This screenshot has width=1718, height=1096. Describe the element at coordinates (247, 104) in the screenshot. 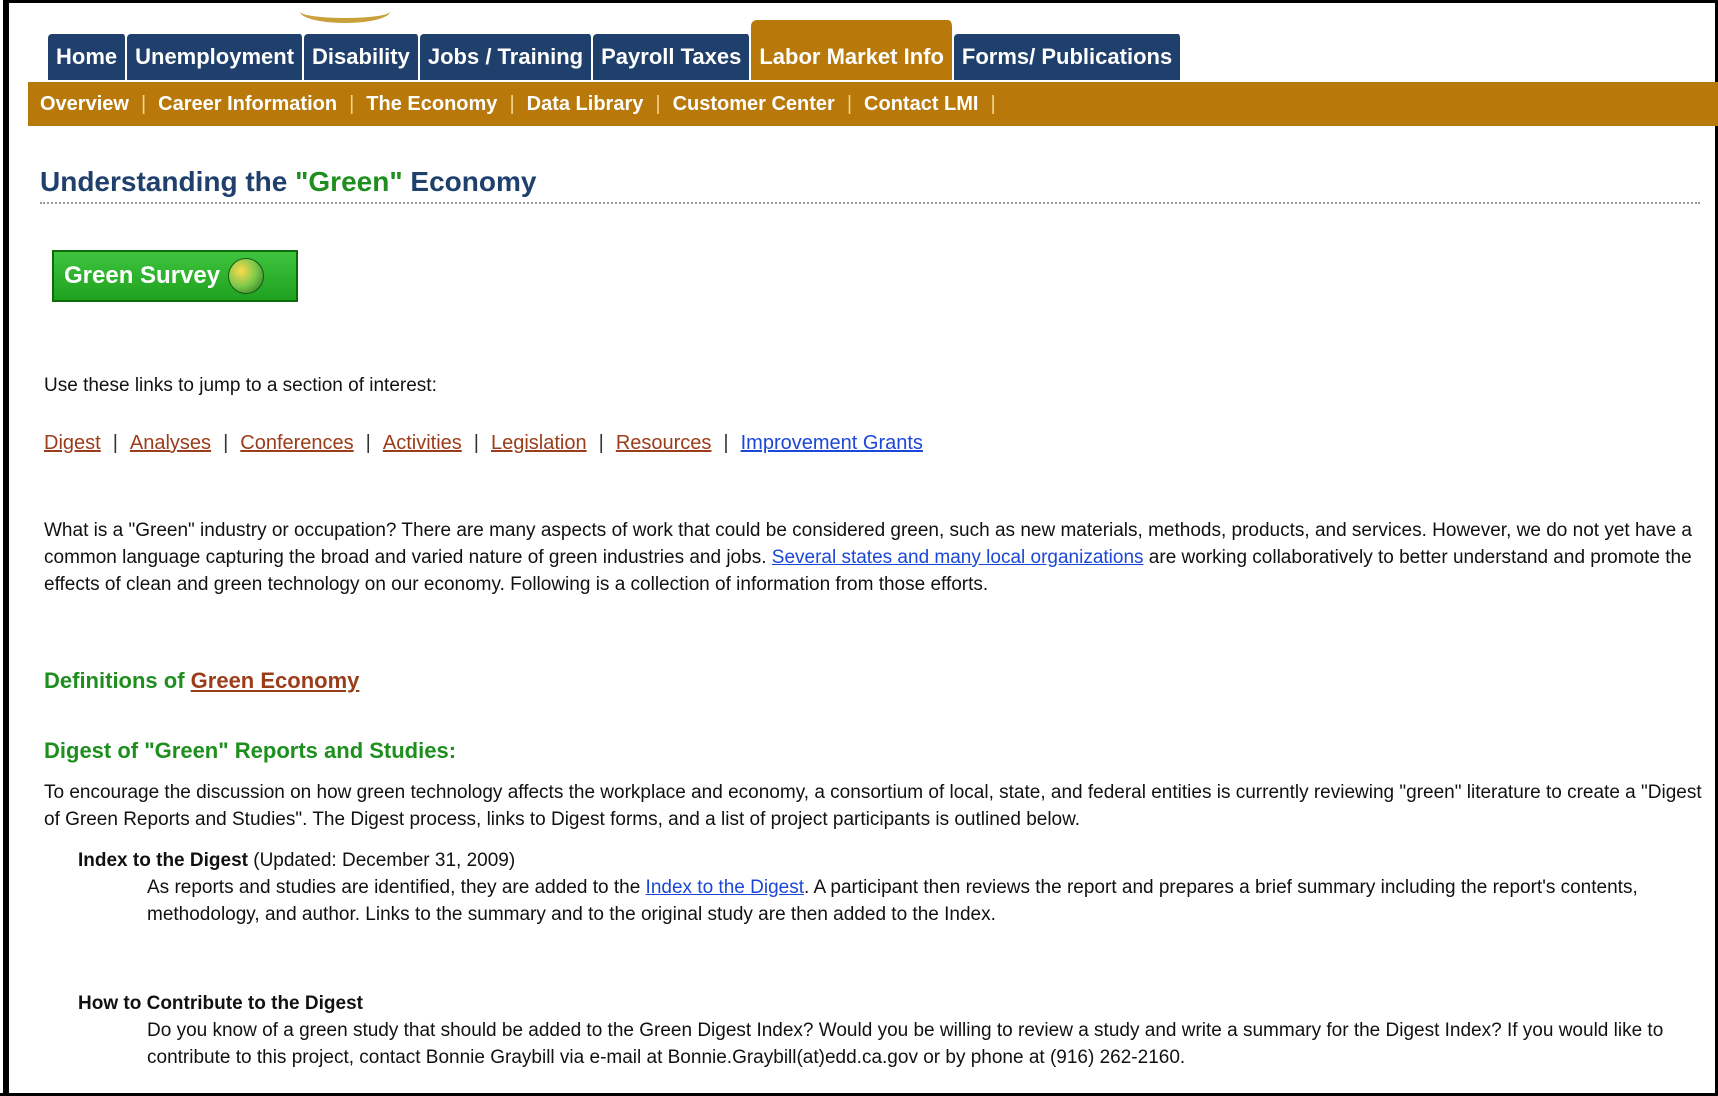

I see `subnav-career-information: Career Information` at that location.